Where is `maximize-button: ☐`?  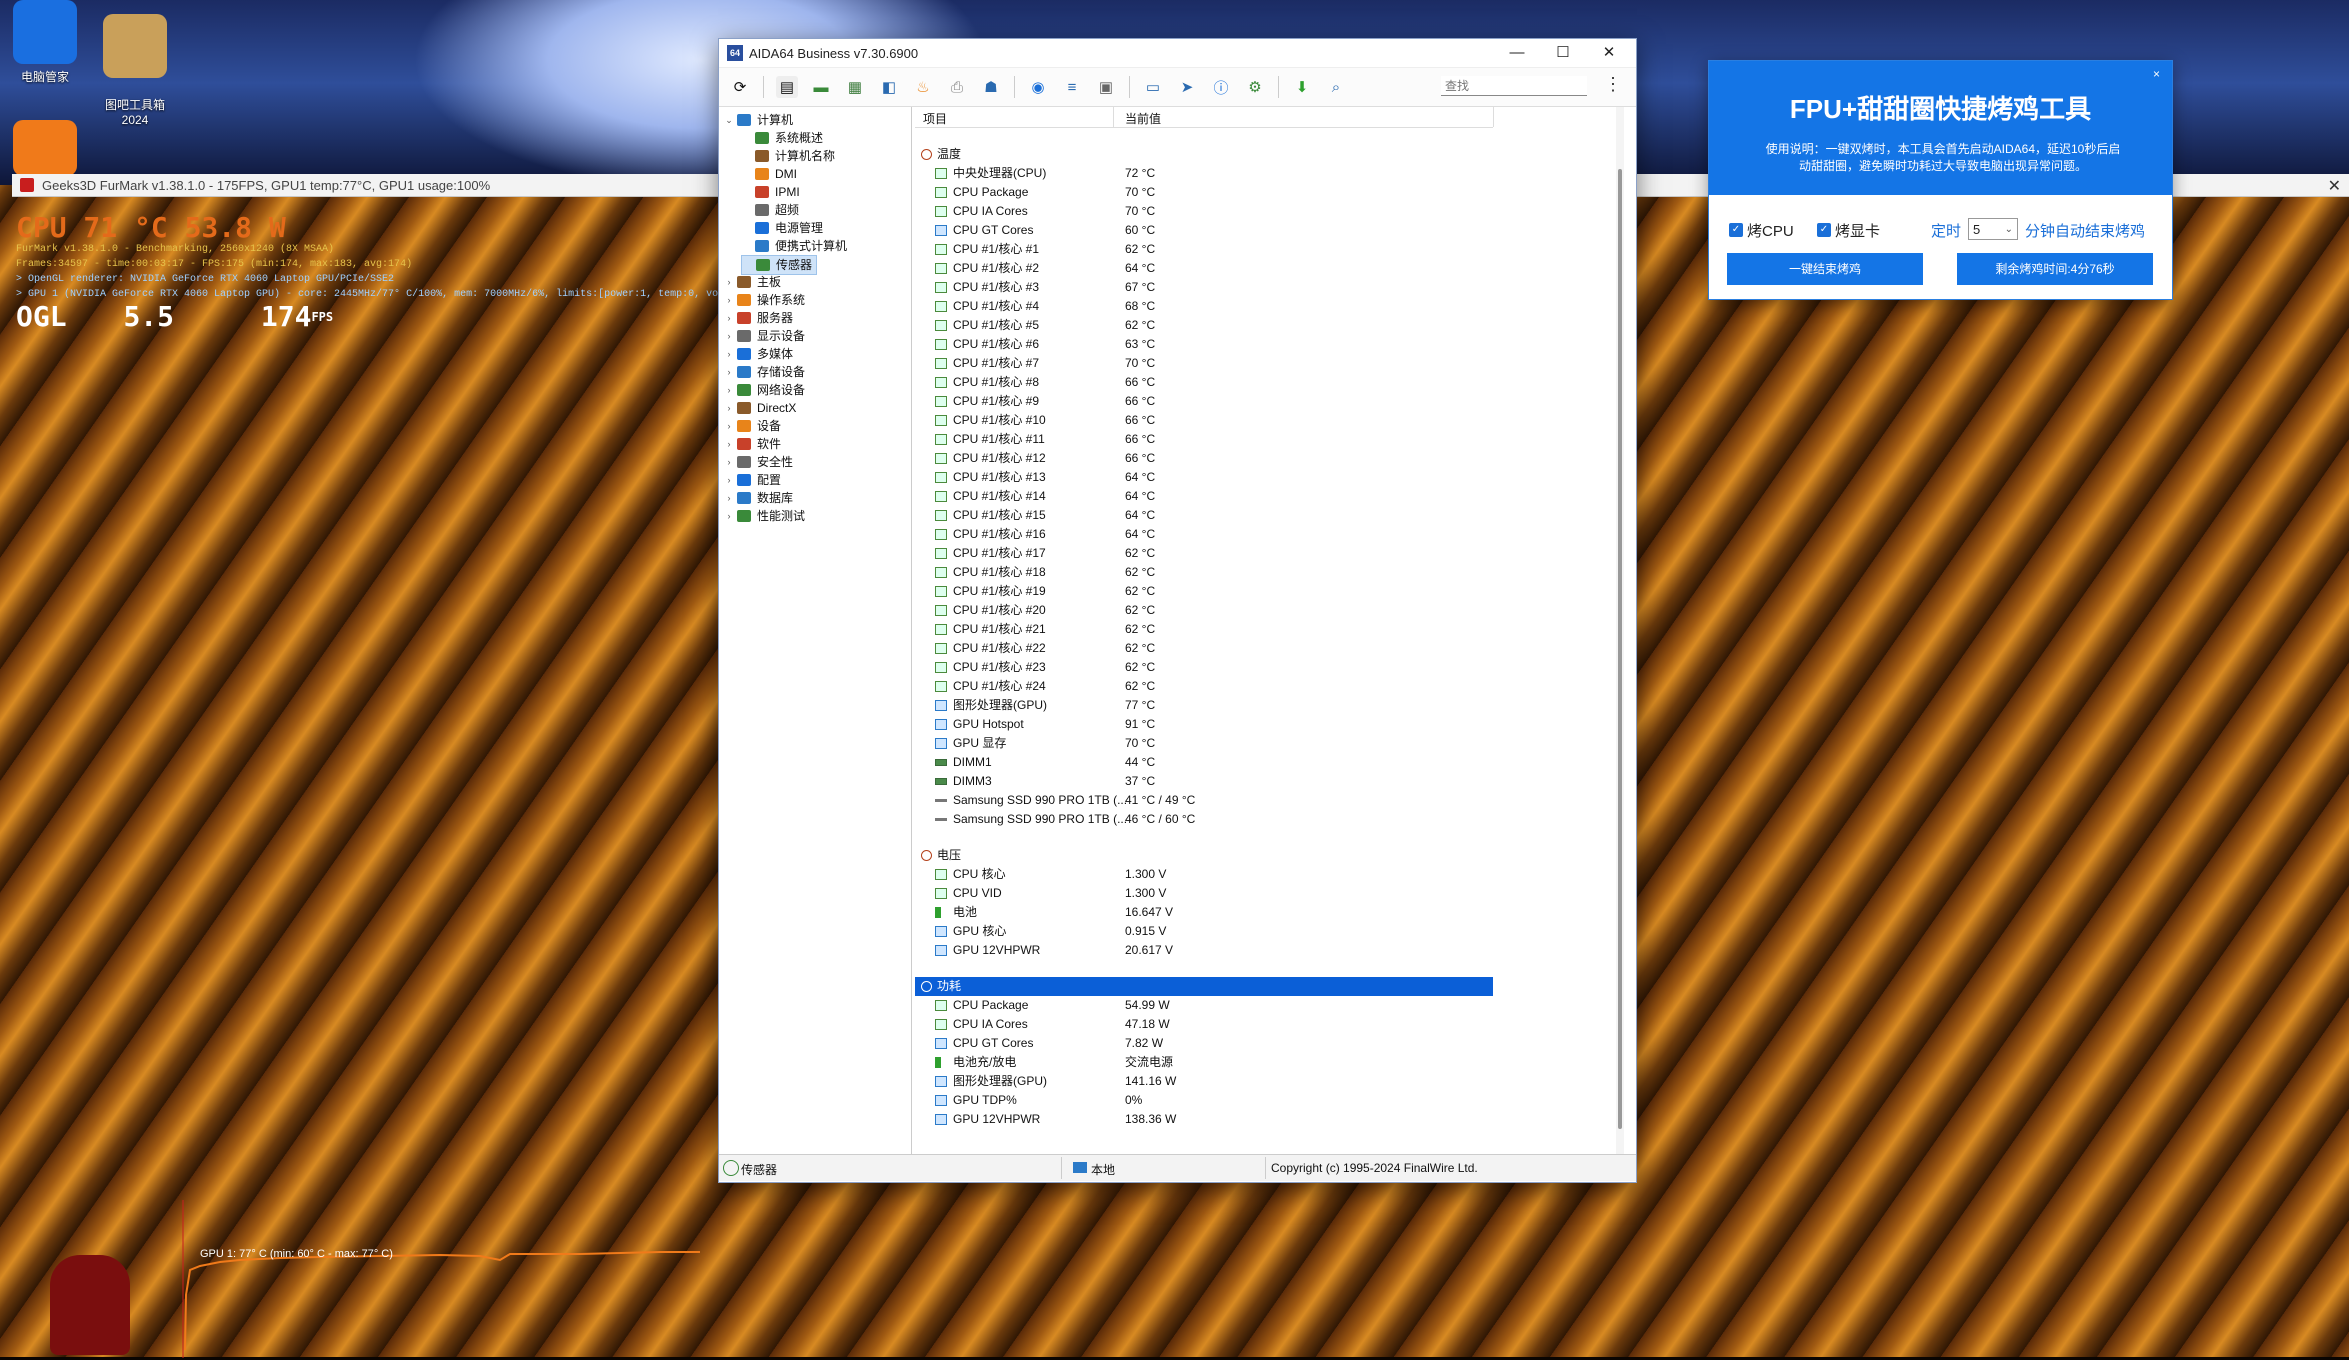
maximize-button: ☐ is located at coordinates (1563, 53).